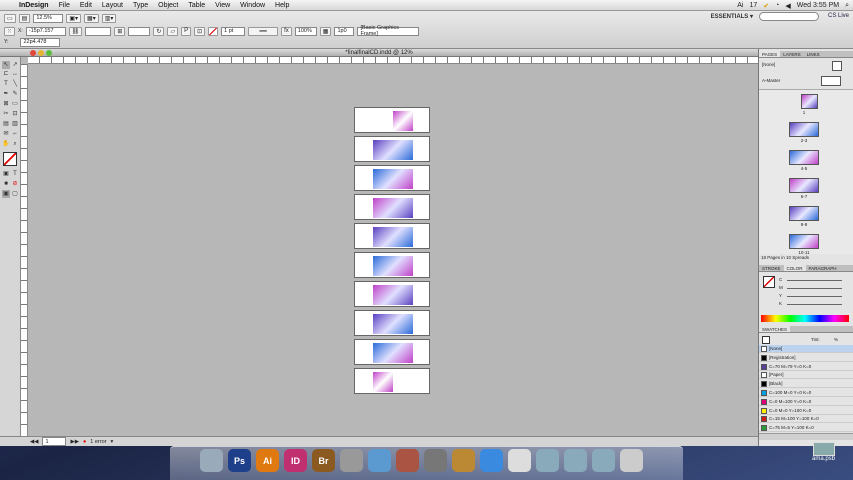  I want to click on color-channel-row: M, so click(815, 288).